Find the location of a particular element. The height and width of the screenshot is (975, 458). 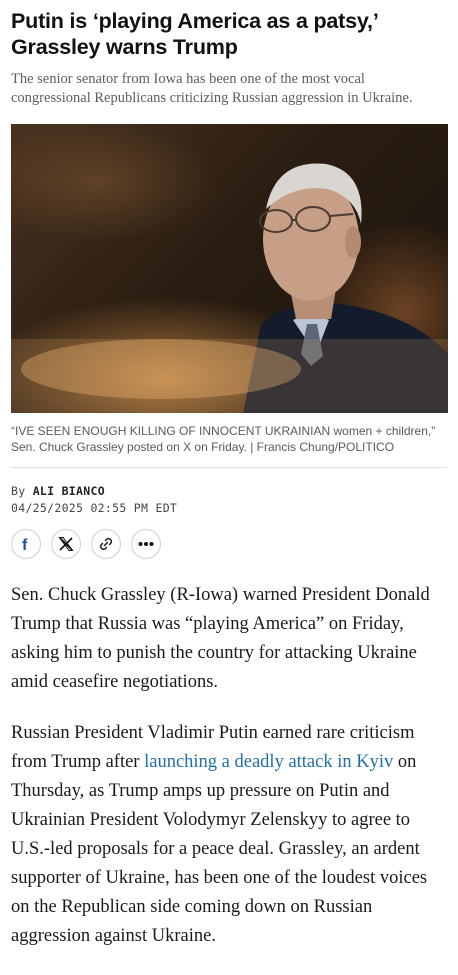

share-bar: f is located at coordinates (229, 544).